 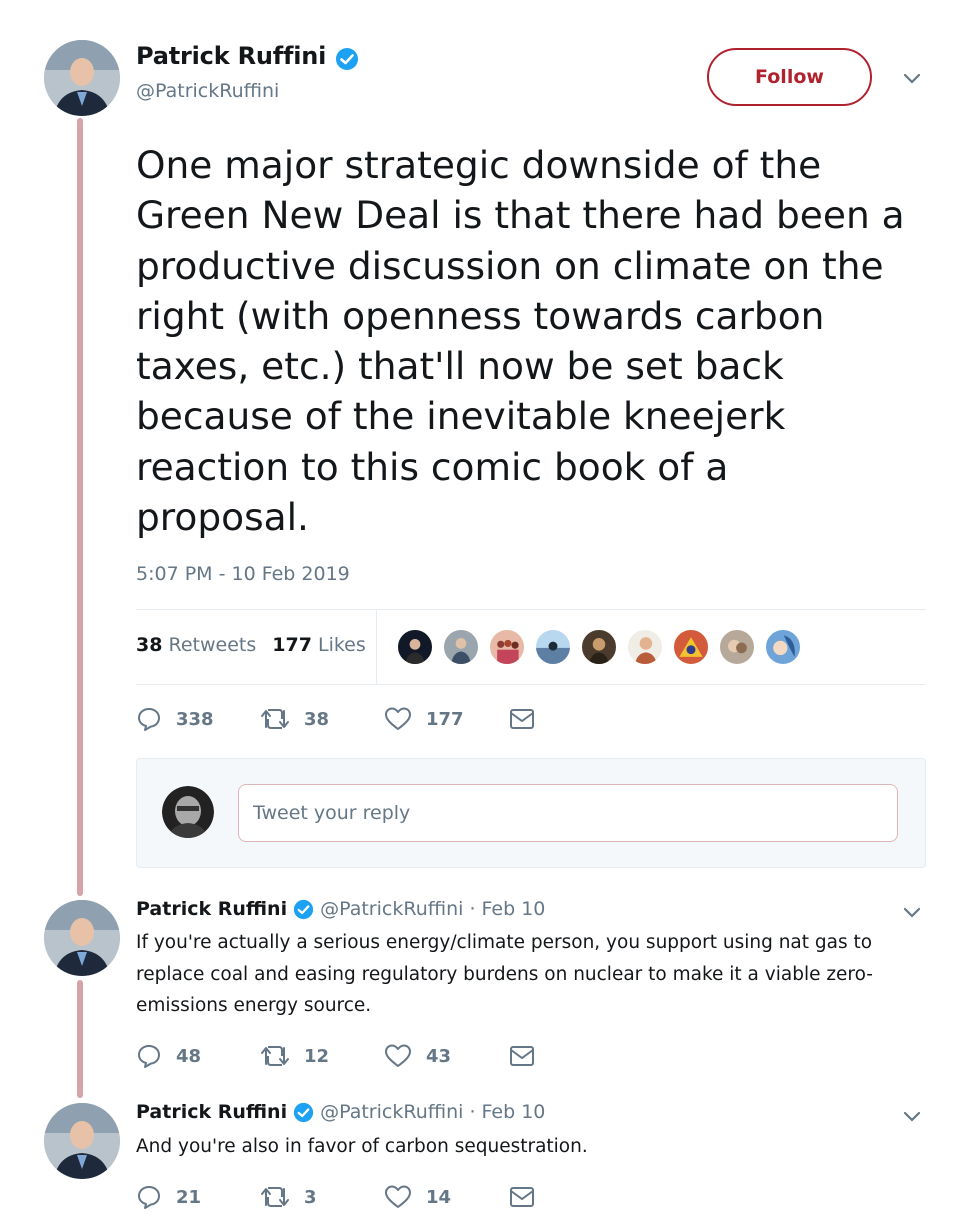 I want to click on reply-action: 21, so click(x=198, y=1197).